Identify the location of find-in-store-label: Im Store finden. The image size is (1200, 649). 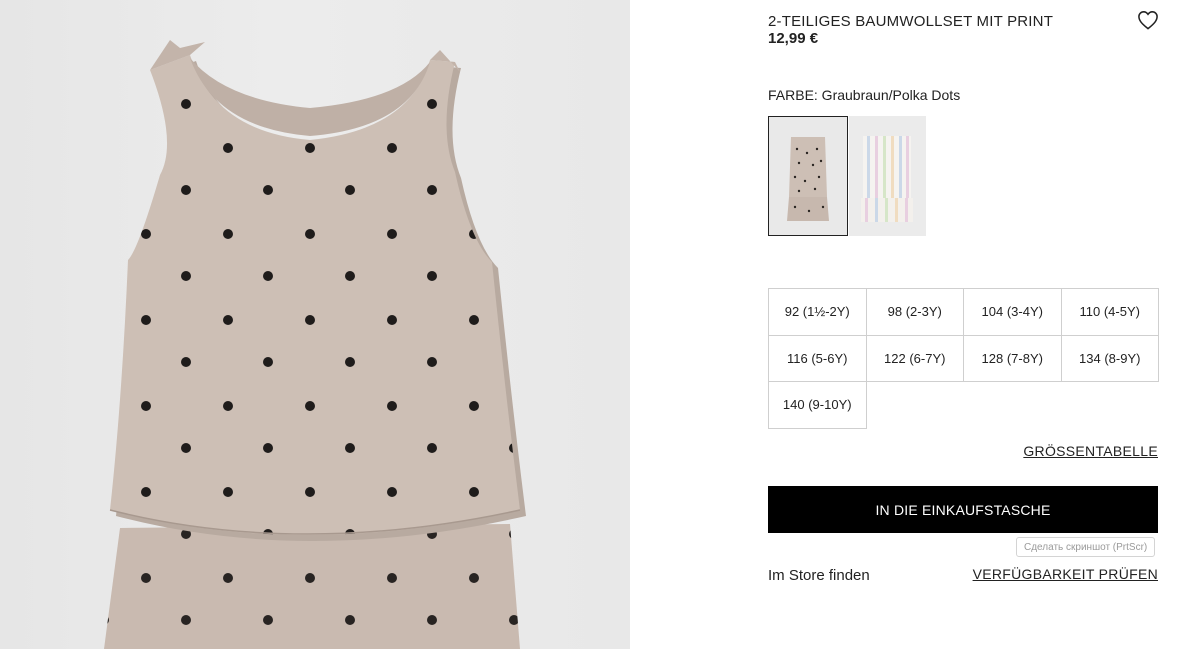
(819, 575).